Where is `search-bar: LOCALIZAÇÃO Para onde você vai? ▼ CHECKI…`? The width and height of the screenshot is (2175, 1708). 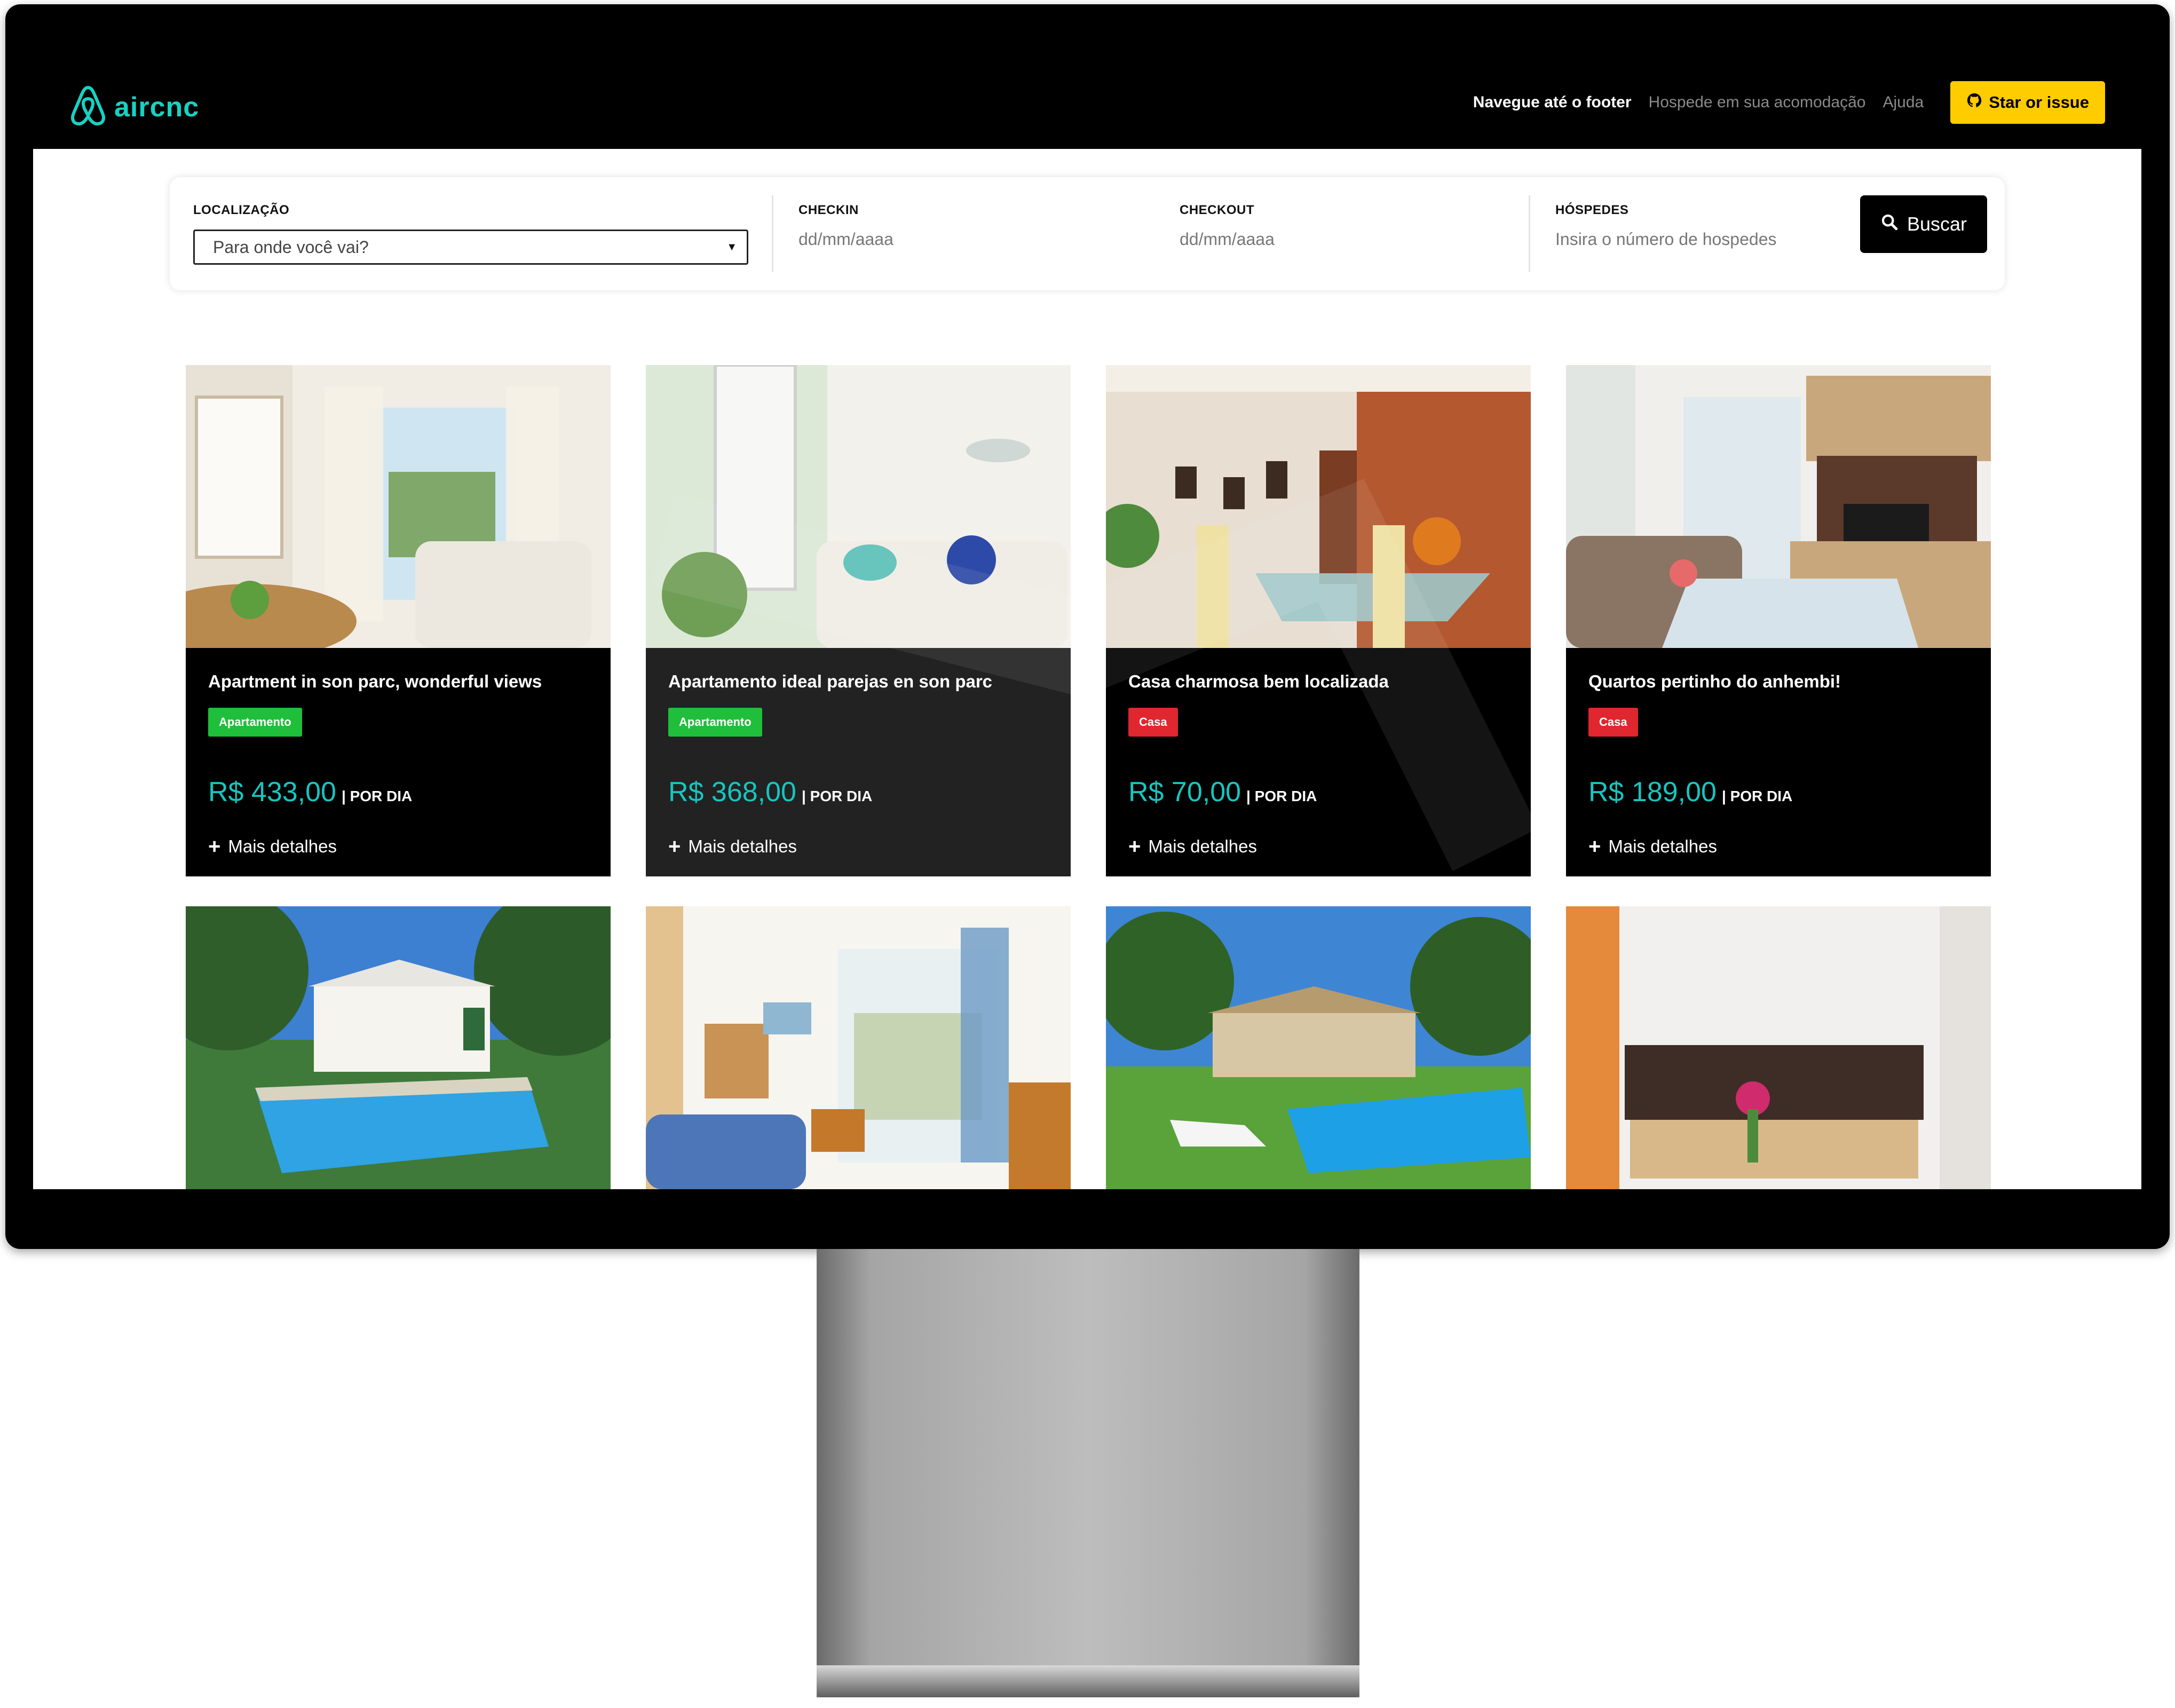
search-bar: LOCALIZAÇÃO Para onde você vai? ▼ CHECKI… is located at coordinates (1087, 233).